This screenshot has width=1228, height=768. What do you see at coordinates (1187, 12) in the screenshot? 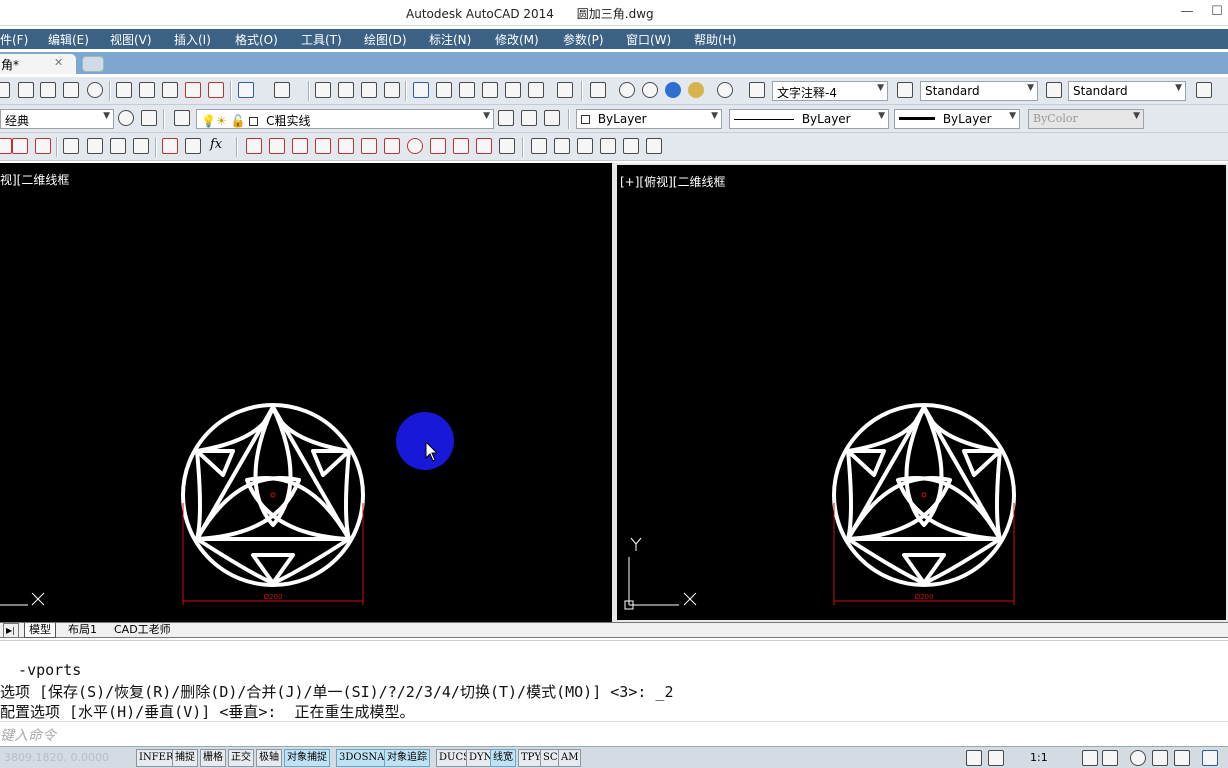
I see `minimize-button: —` at bounding box center [1187, 12].